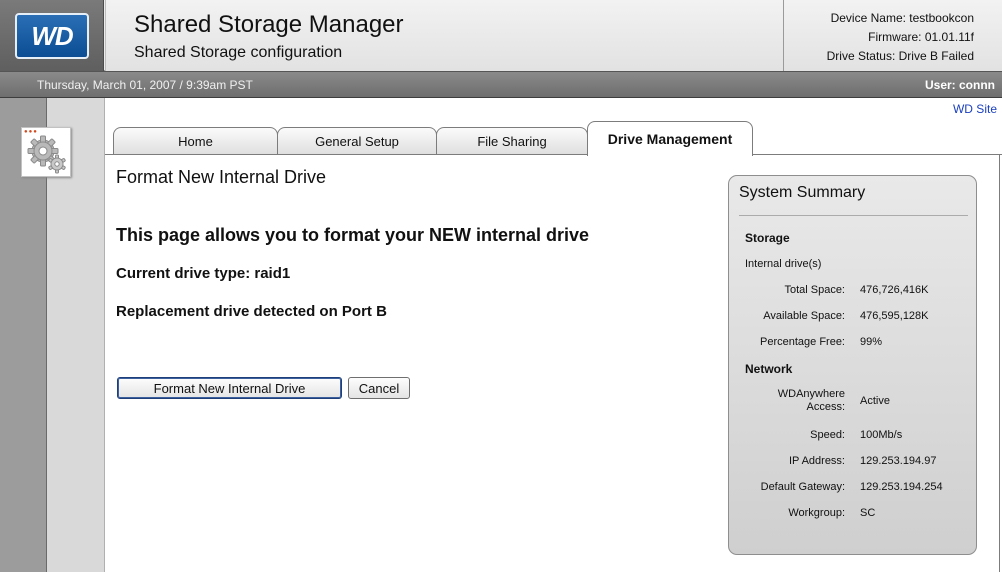 This screenshot has width=1002, height=572. What do you see at coordinates (145, 85) in the screenshot?
I see `date-time: Thursday, March 01, 2007 / 9:39am PST` at bounding box center [145, 85].